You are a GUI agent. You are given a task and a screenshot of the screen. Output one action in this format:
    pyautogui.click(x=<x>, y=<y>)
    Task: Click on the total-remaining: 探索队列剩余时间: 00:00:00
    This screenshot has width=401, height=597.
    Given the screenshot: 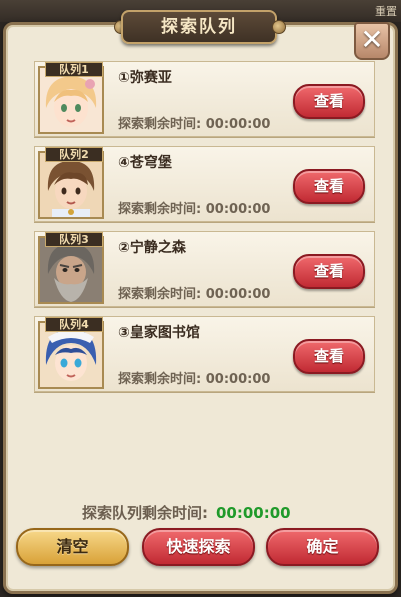 What is the action you would take?
    pyautogui.click(x=186, y=512)
    